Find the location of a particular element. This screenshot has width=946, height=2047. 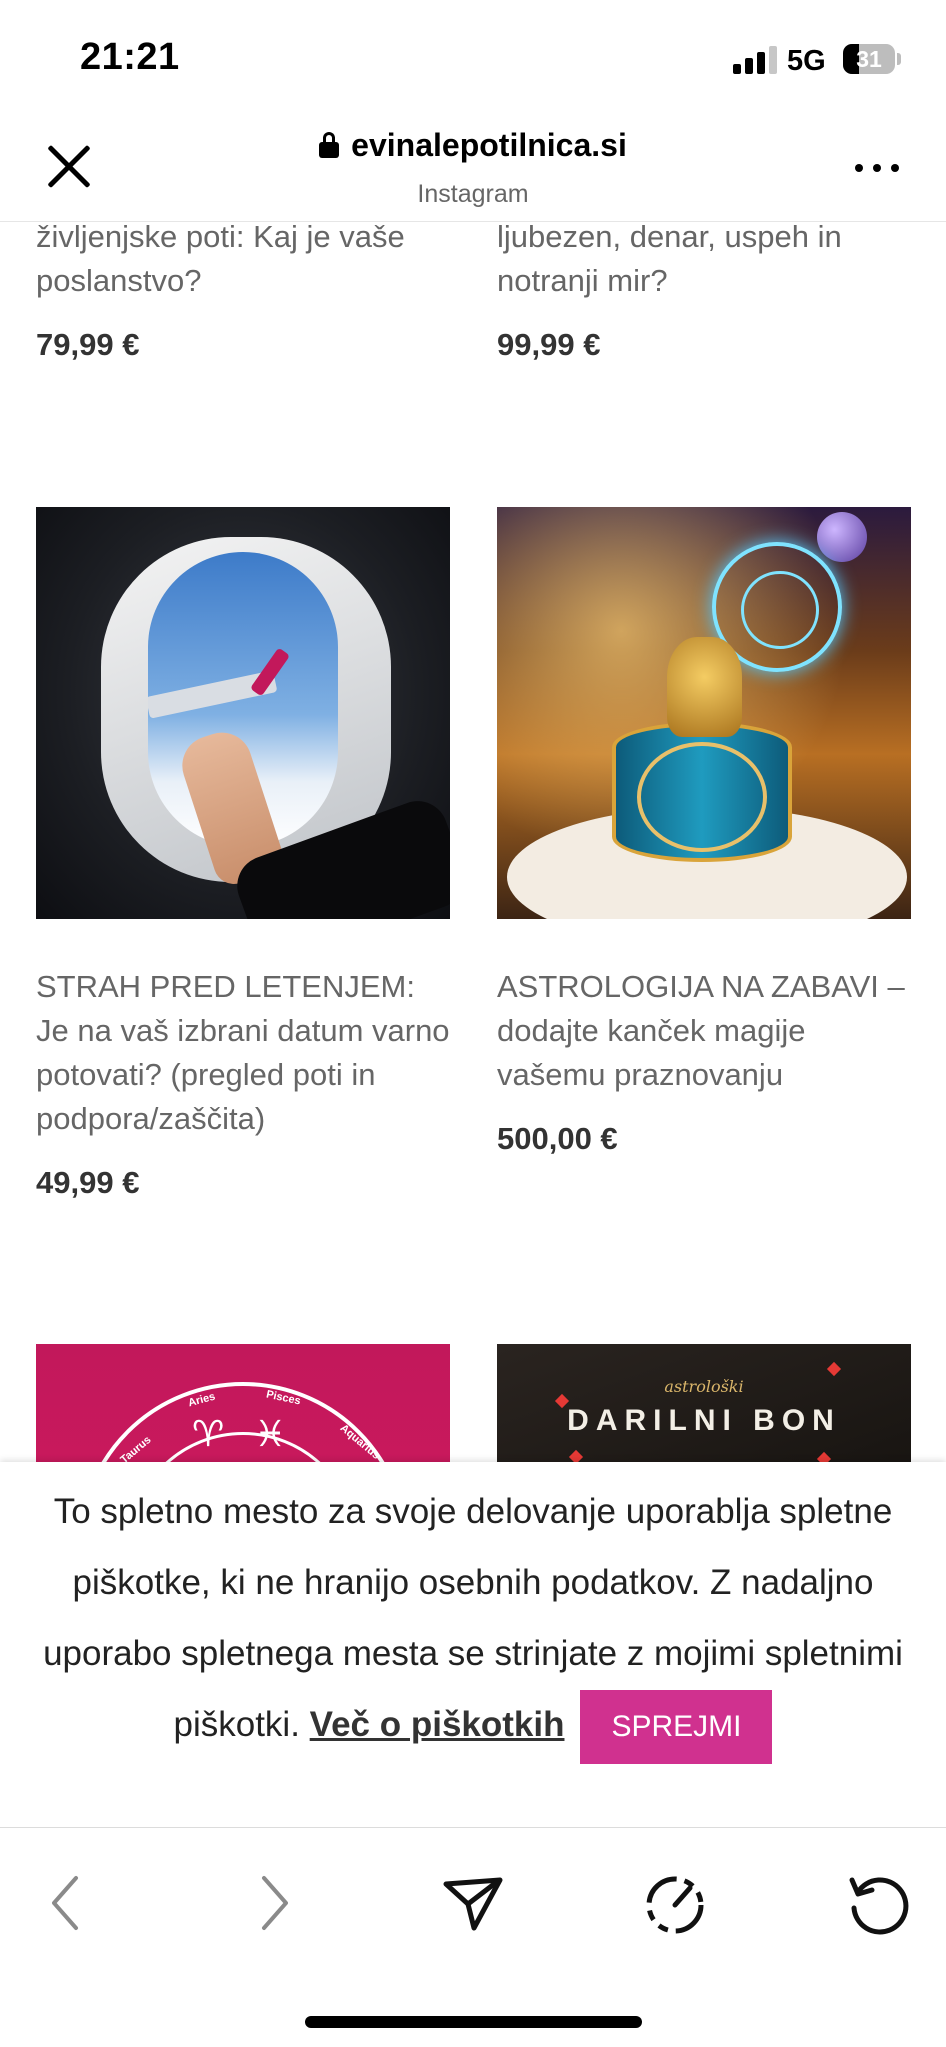

browser-subtitle: Instagram is located at coordinates (473, 194).